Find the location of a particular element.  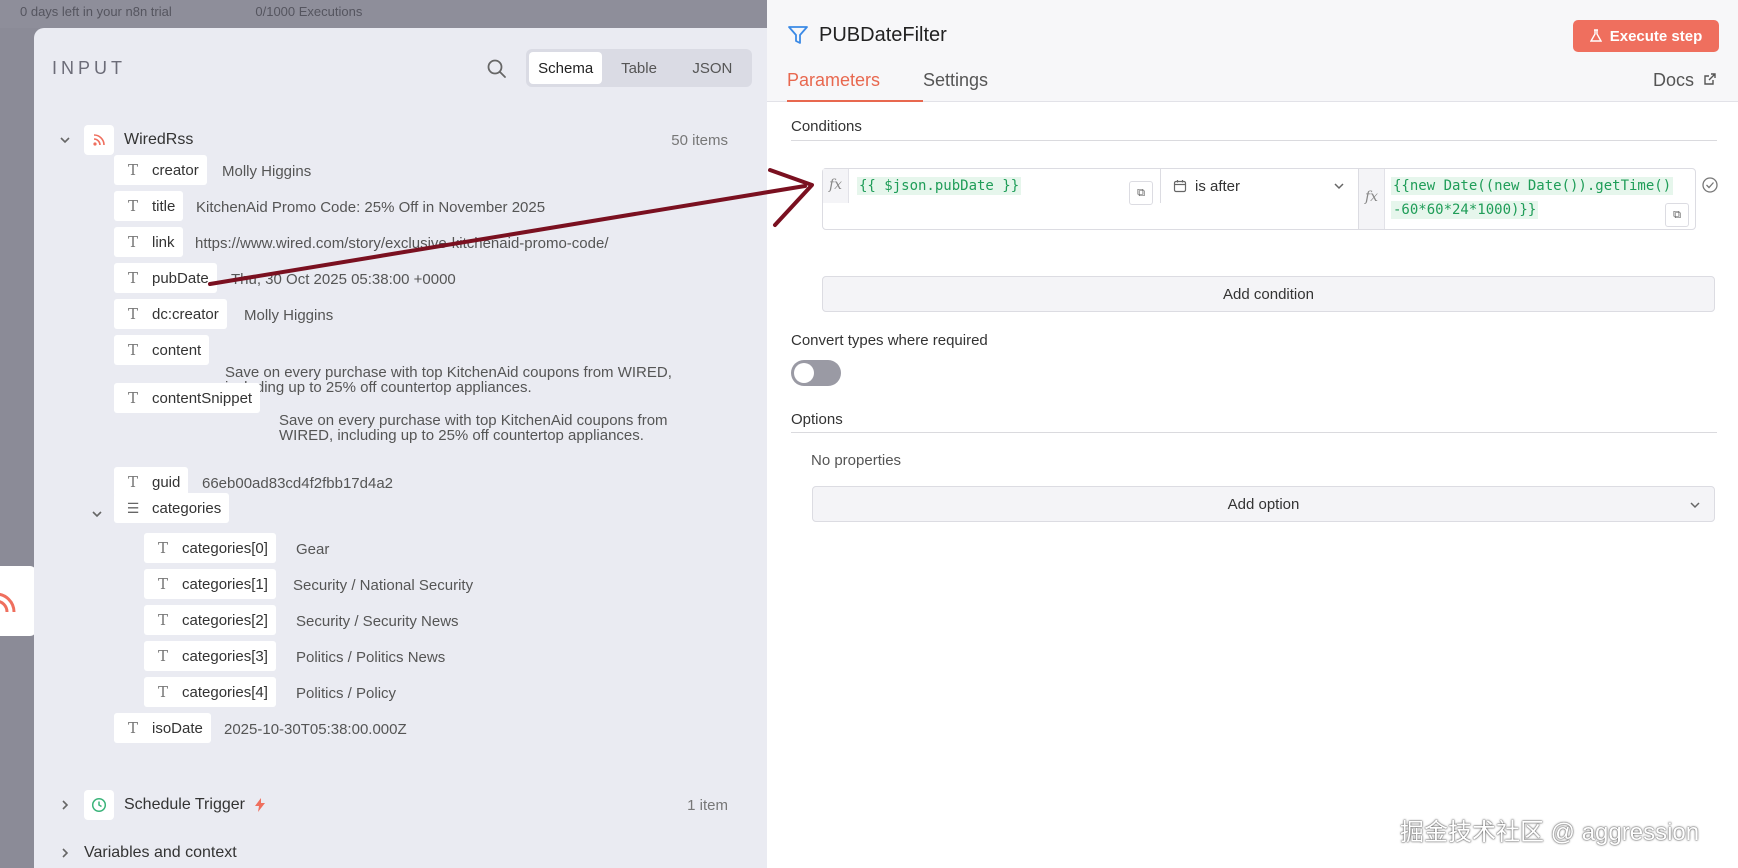

check-circle-icon is located at coordinates (1710, 185).